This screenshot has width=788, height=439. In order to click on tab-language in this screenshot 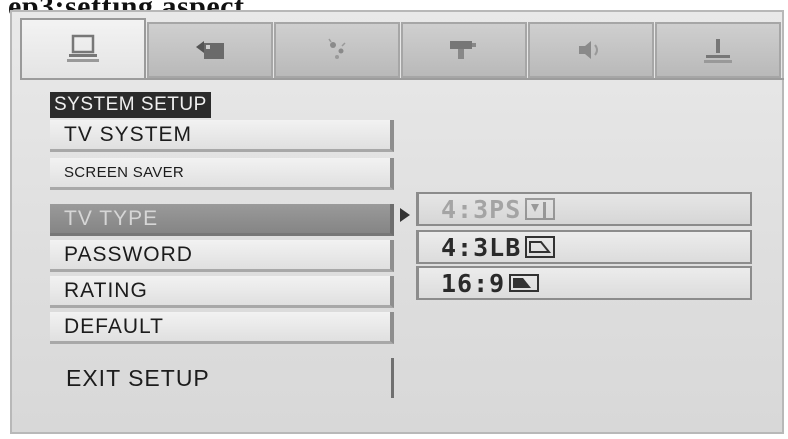, I will do `click(210, 50)`.